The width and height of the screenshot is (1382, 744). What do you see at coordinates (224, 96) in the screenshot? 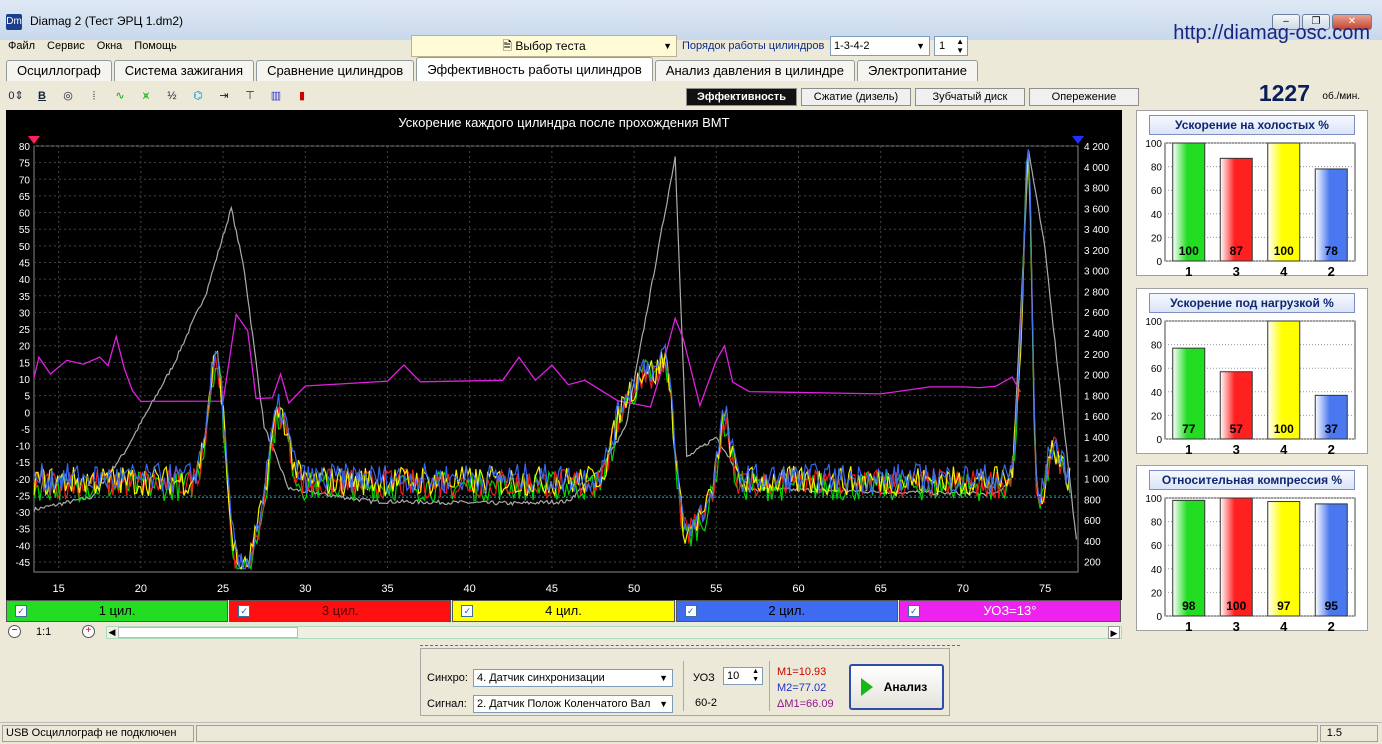
I see `numbering-icon: ⇥` at bounding box center [224, 96].